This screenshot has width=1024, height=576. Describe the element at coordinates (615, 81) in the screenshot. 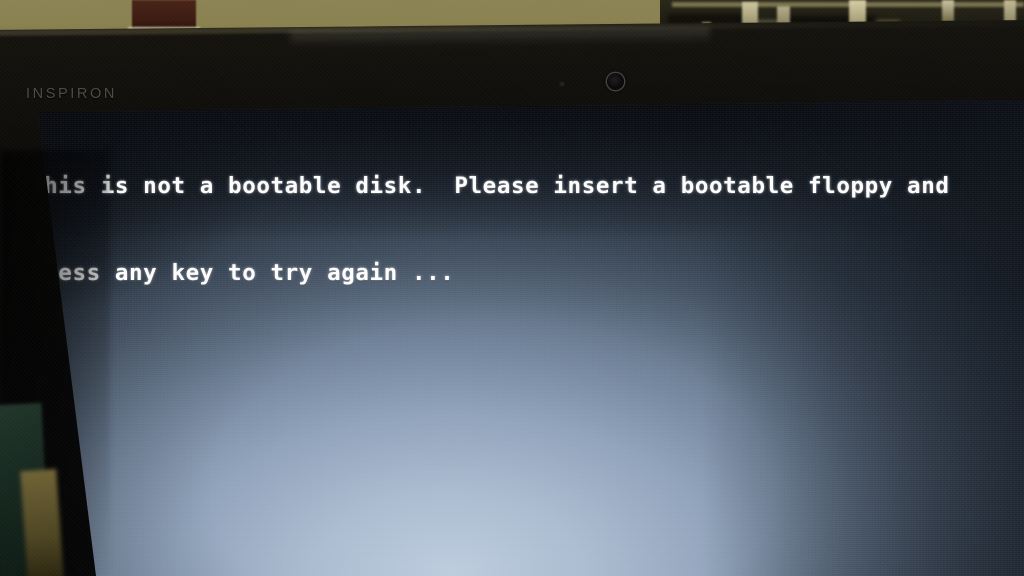

I see `webcam-lens-icon` at that location.